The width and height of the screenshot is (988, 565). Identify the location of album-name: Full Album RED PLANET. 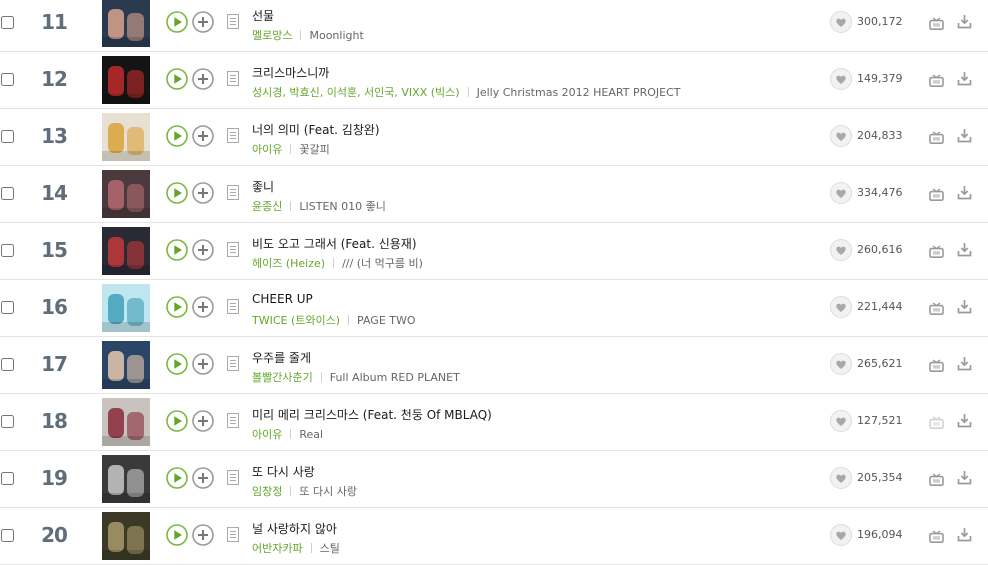
(395, 377).